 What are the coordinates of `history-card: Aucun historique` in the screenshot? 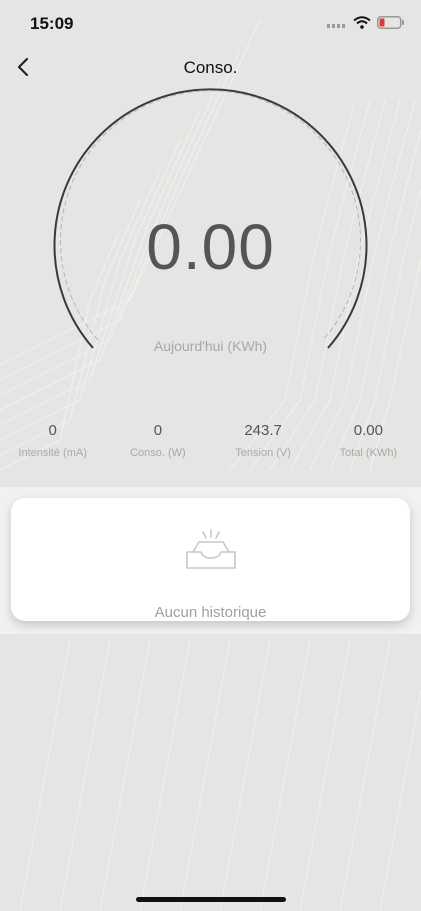 It's located at (210, 559).